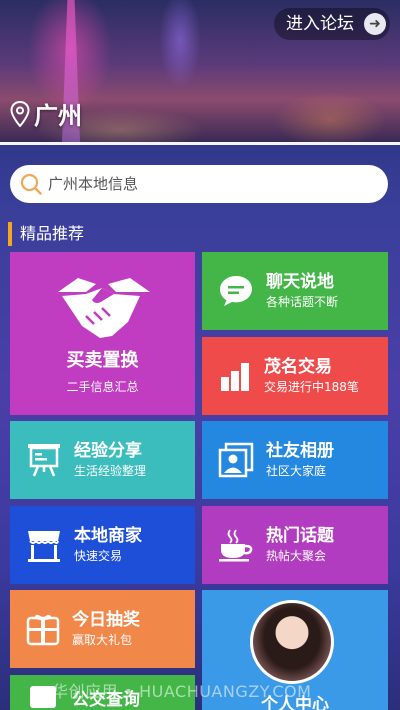 This screenshot has height=710, width=400. I want to click on search-bar, so click(199, 184).